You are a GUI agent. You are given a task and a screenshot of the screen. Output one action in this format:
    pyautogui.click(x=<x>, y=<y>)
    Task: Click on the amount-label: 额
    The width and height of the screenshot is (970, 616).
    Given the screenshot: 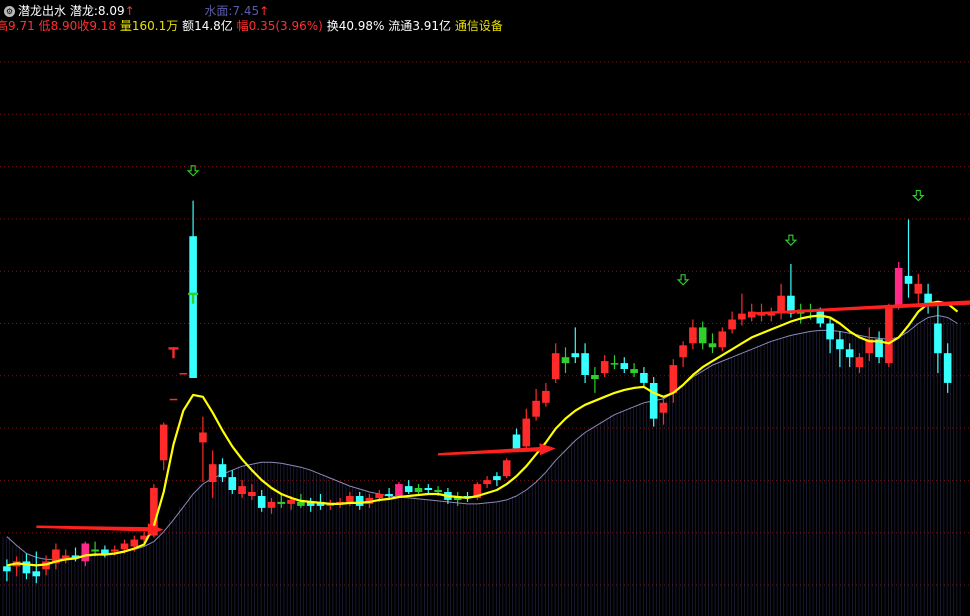 What is the action you would take?
    pyautogui.click(x=188, y=26)
    